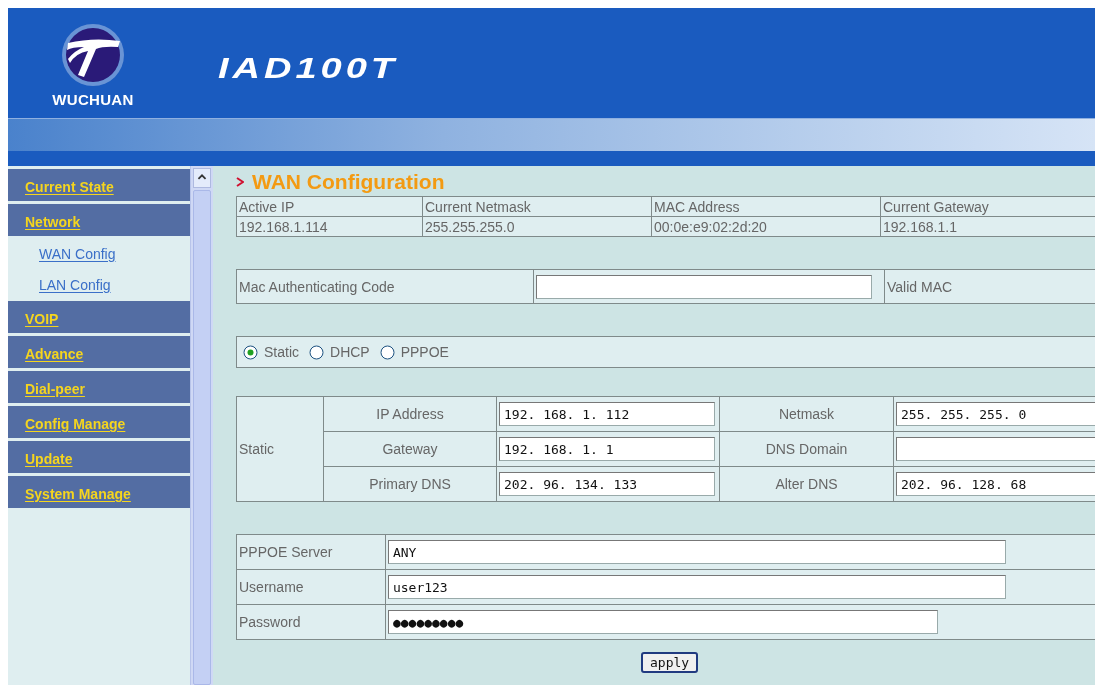 This screenshot has height=693, width=1103. What do you see at coordinates (766, 226) in the screenshot?
I see `table-cell: 00:0e:e9:02:2d:20` at bounding box center [766, 226].